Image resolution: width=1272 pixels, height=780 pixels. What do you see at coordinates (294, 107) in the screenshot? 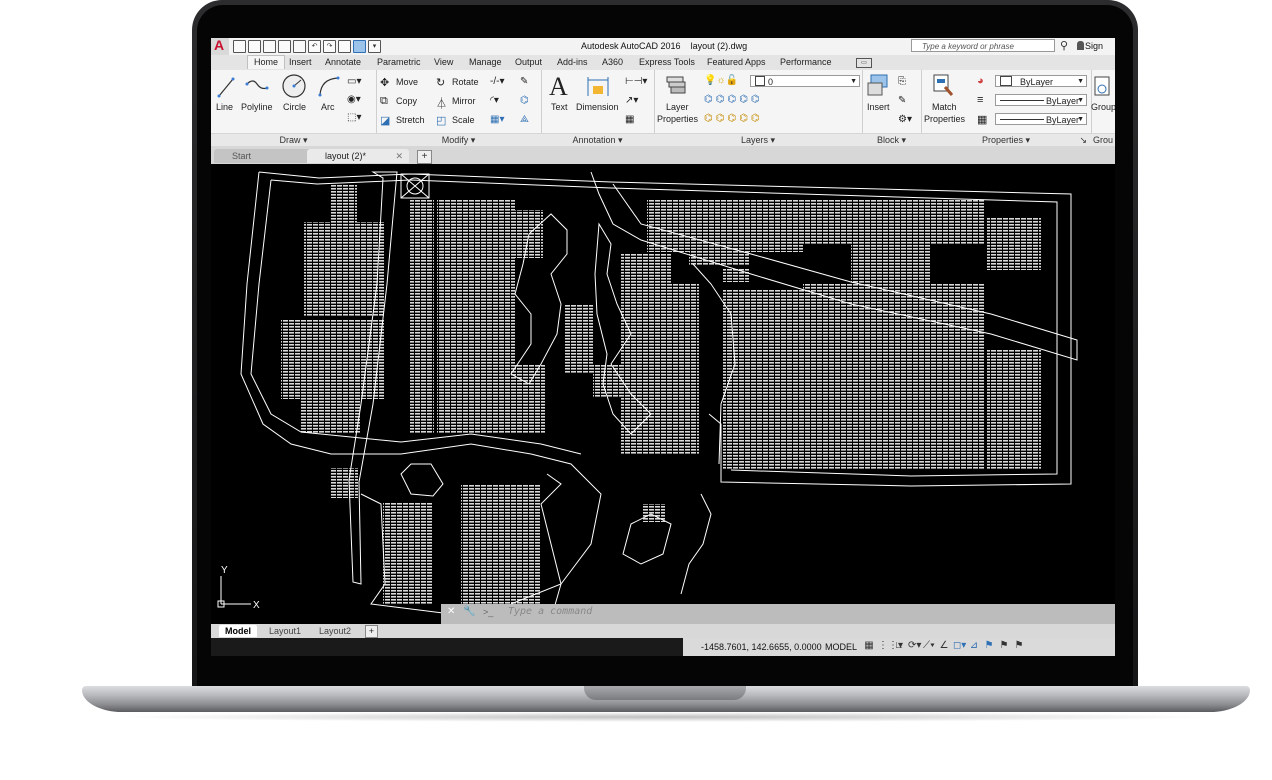
I see `circle-label: Circle` at bounding box center [294, 107].